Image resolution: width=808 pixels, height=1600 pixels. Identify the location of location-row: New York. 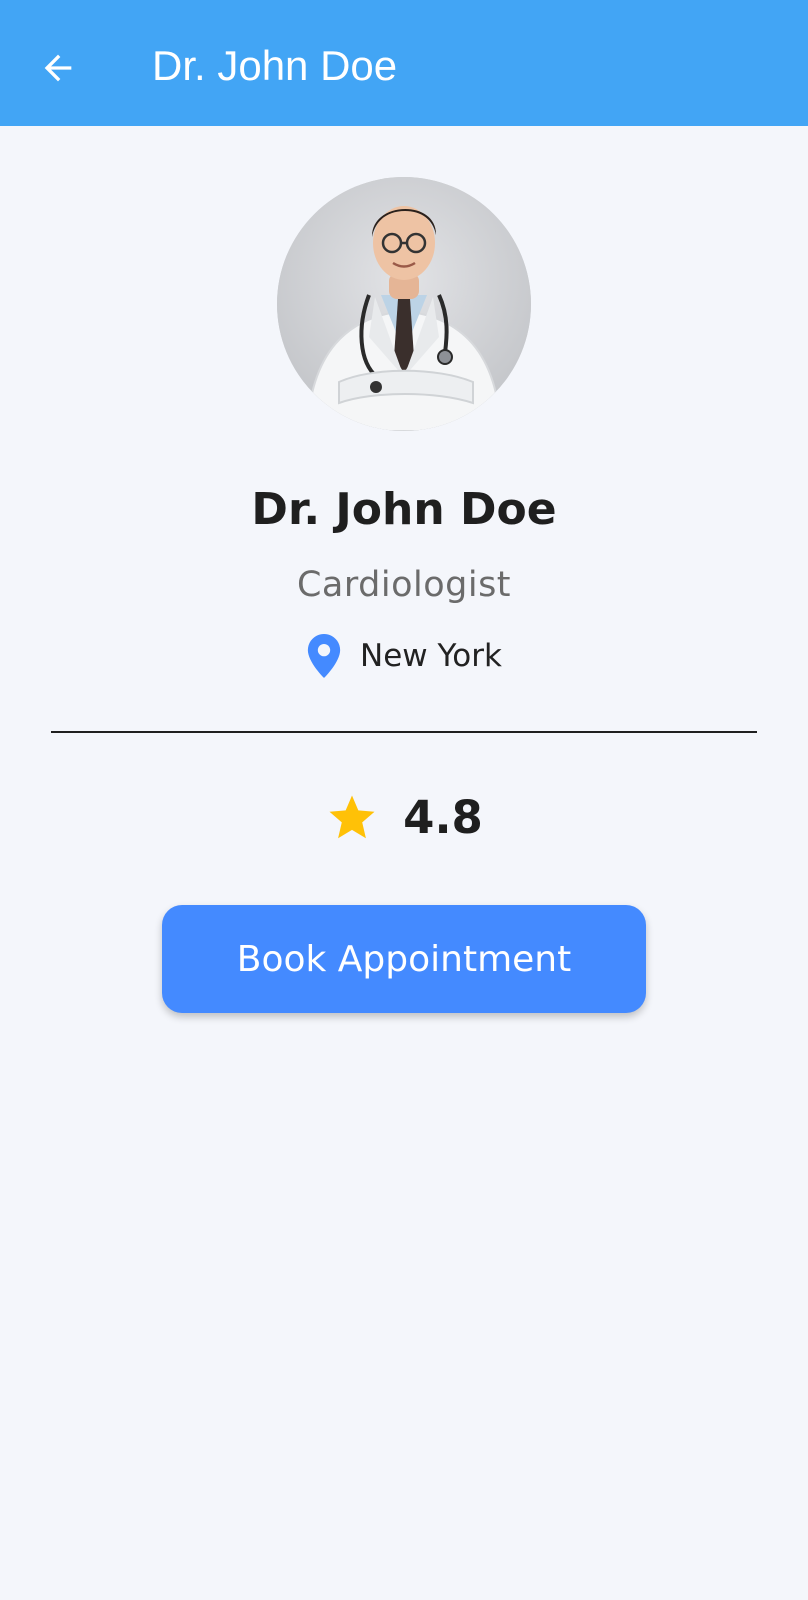
(404, 656).